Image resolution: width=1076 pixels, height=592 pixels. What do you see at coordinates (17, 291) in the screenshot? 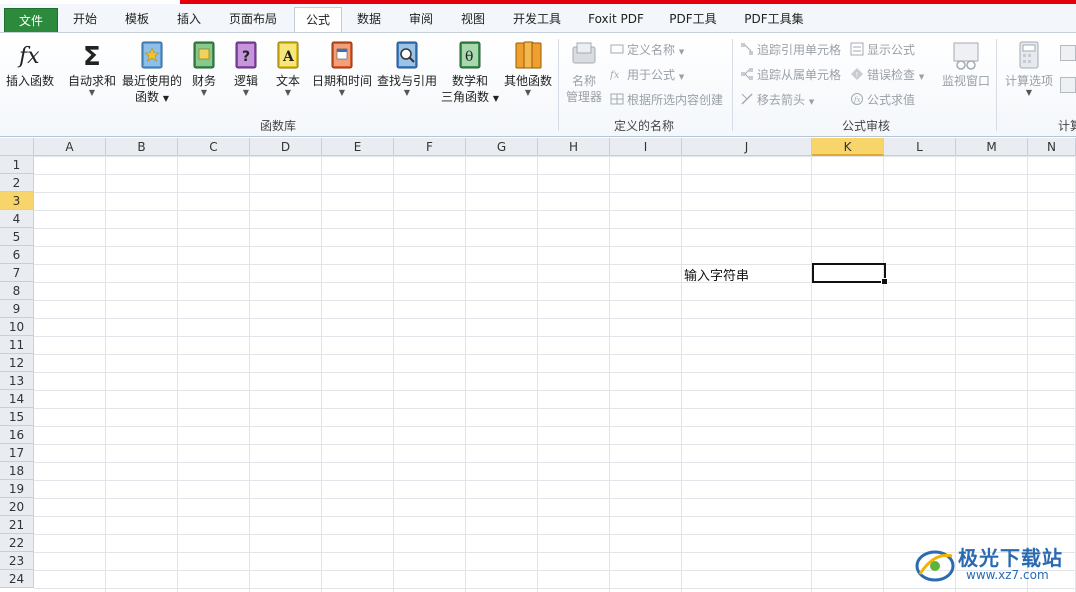
I see `row-header-8: 8` at bounding box center [17, 291].